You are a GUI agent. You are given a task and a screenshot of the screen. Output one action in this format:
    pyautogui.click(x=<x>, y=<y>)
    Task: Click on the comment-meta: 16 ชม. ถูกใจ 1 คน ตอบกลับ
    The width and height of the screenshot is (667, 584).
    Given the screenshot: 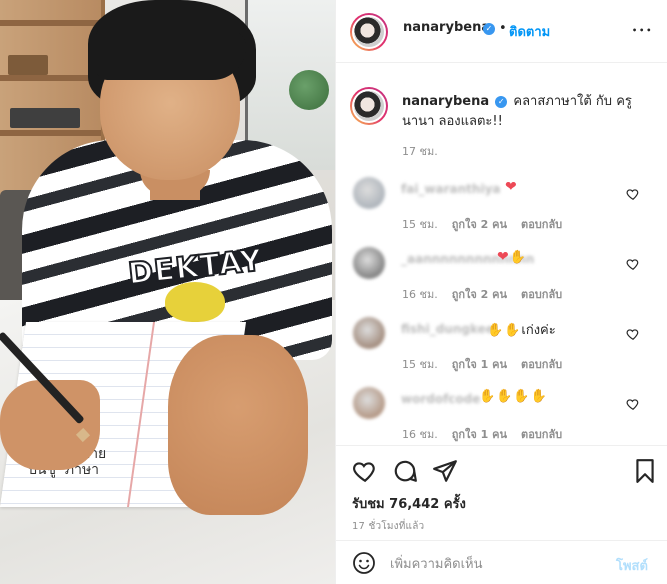 What is the action you would take?
    pyautogui.click(x=489, y=434)
    